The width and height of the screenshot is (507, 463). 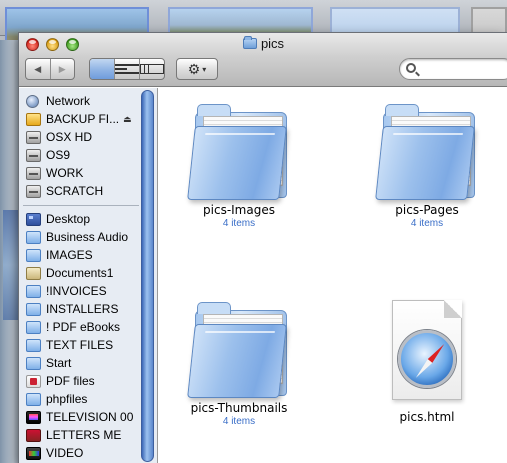 I want to click on sidebar-item-documents1: Documents1, so click(x=69, y=273).